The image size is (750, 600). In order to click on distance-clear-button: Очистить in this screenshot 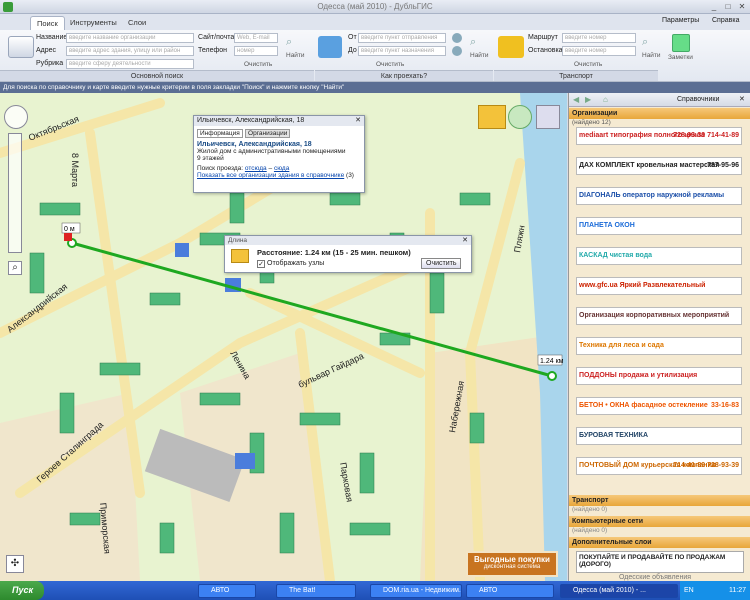, I will do `click(441, 263)`.